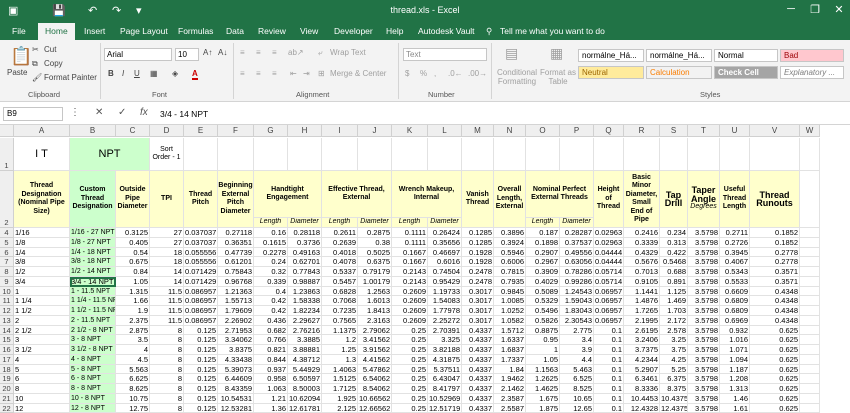  What do you see at coordinates (375, 321) in the screenshot?
I see `cell-J13: 2.3163` at bounding box center [375, 321].